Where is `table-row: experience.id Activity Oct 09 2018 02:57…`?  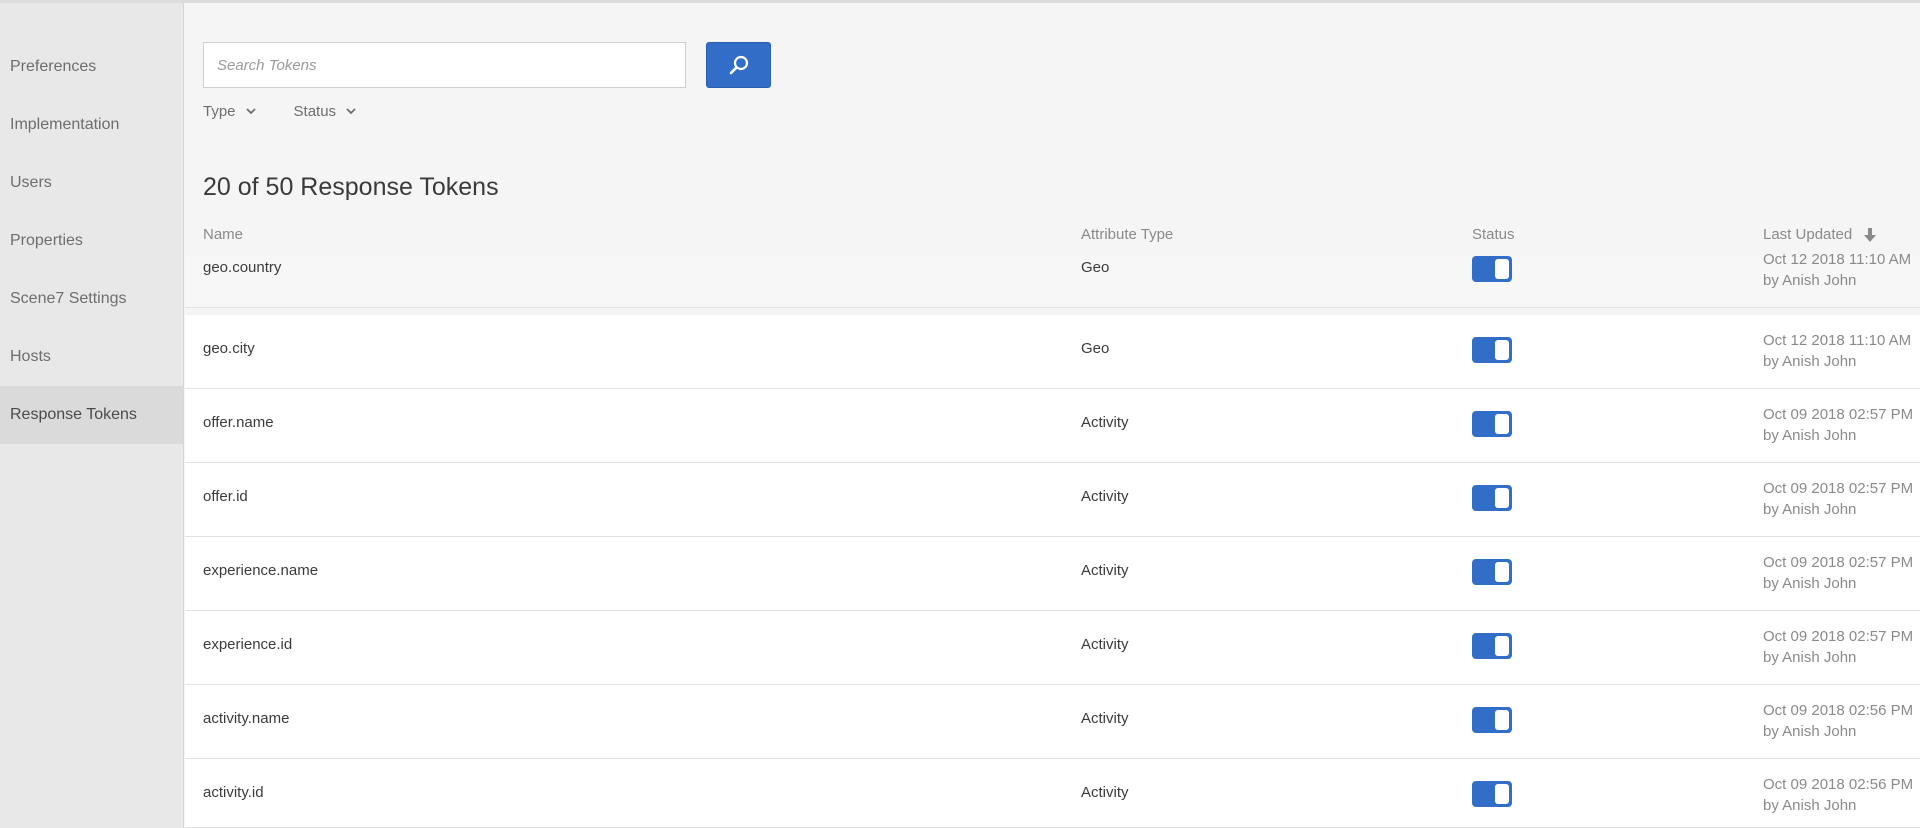 table-row: experience.id Activity Oct 09 2018 02:57… is located at coordinates (1052, 648).